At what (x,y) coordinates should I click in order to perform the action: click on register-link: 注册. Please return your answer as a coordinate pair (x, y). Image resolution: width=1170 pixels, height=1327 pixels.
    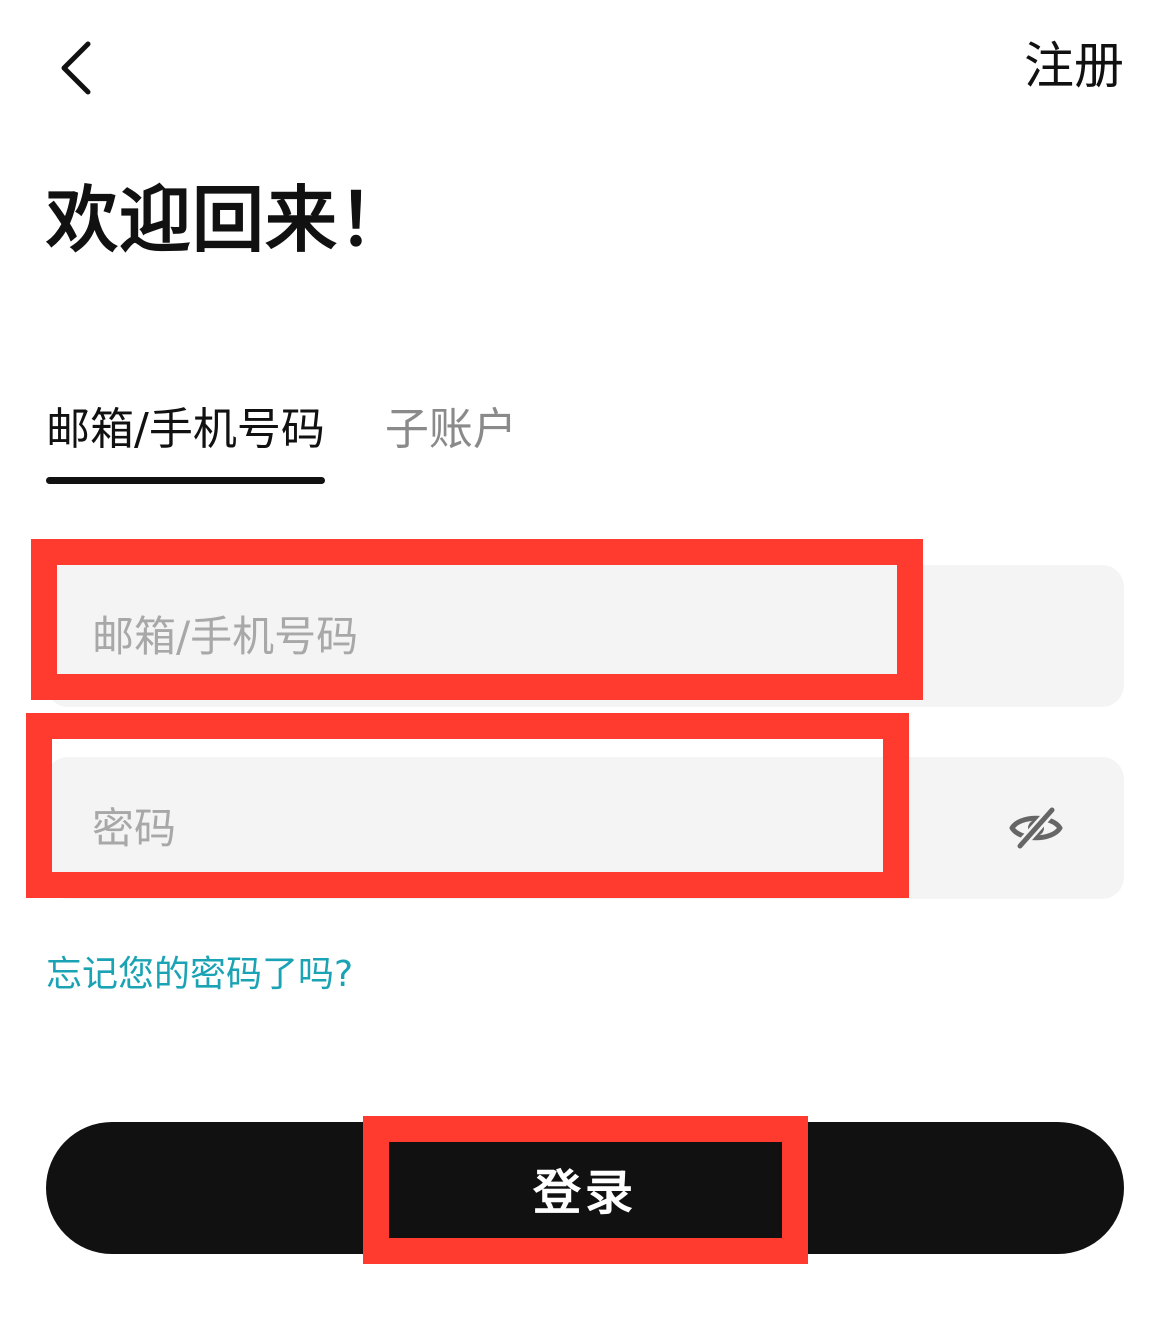
    Looking at the image, I should click on (1074, 66).